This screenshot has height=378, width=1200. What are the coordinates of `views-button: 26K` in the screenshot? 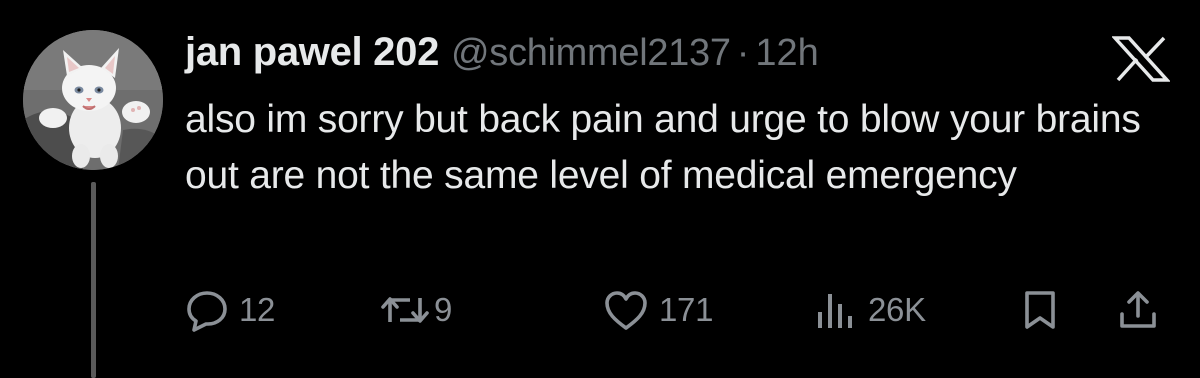 It's located at (869, 310).